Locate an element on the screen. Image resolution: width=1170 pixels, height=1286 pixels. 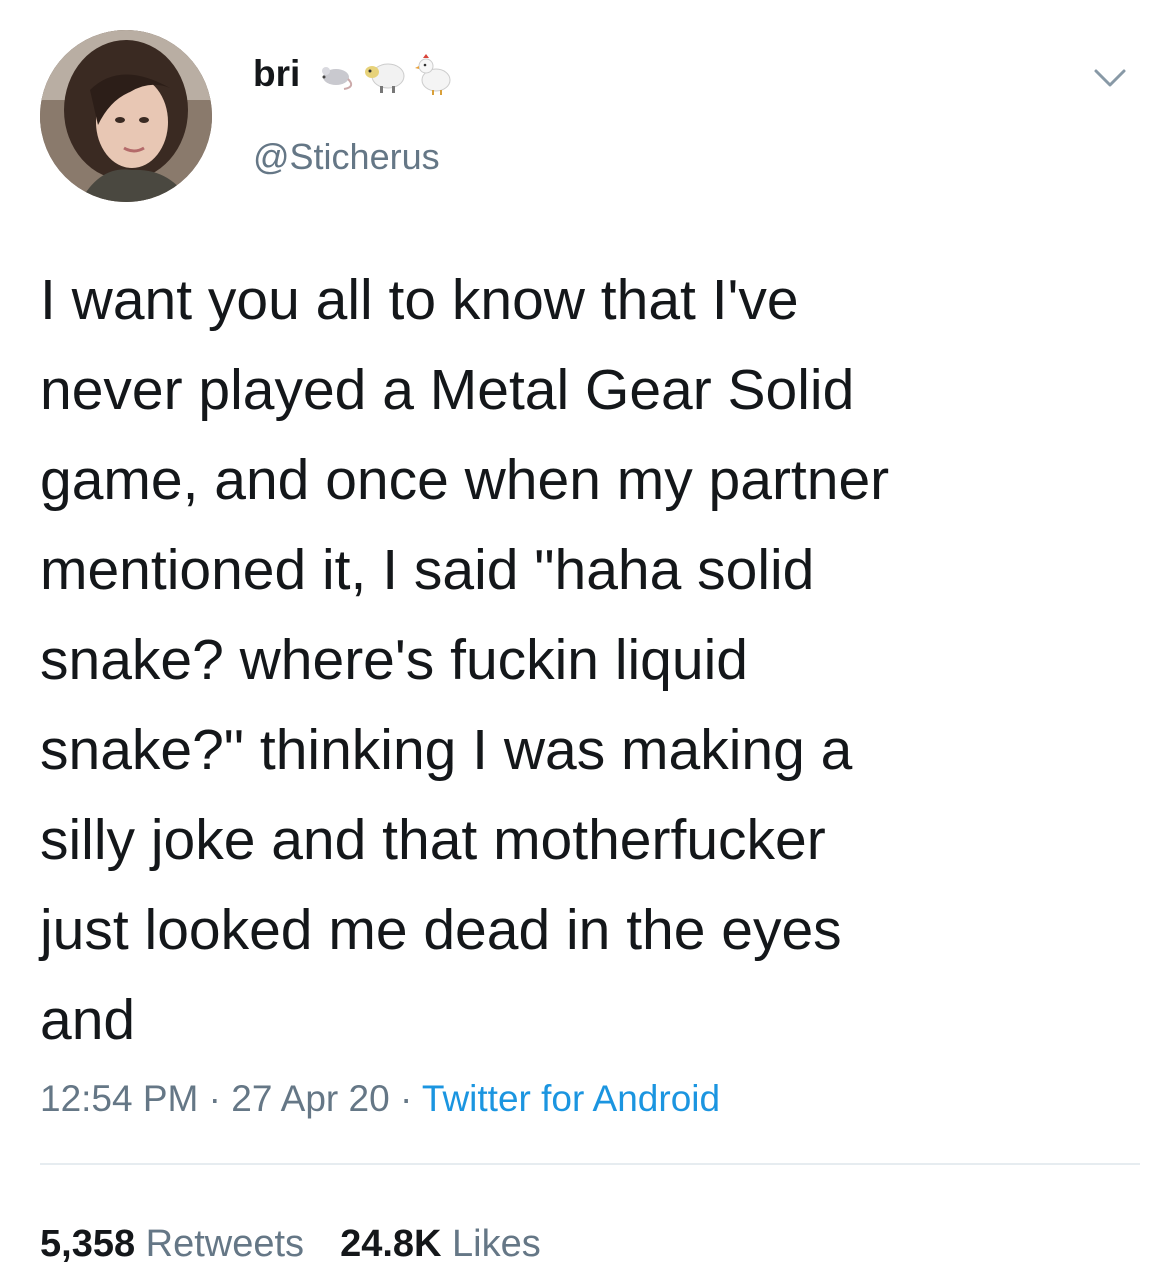
chicken-icon is located at coordinates (433, 74).